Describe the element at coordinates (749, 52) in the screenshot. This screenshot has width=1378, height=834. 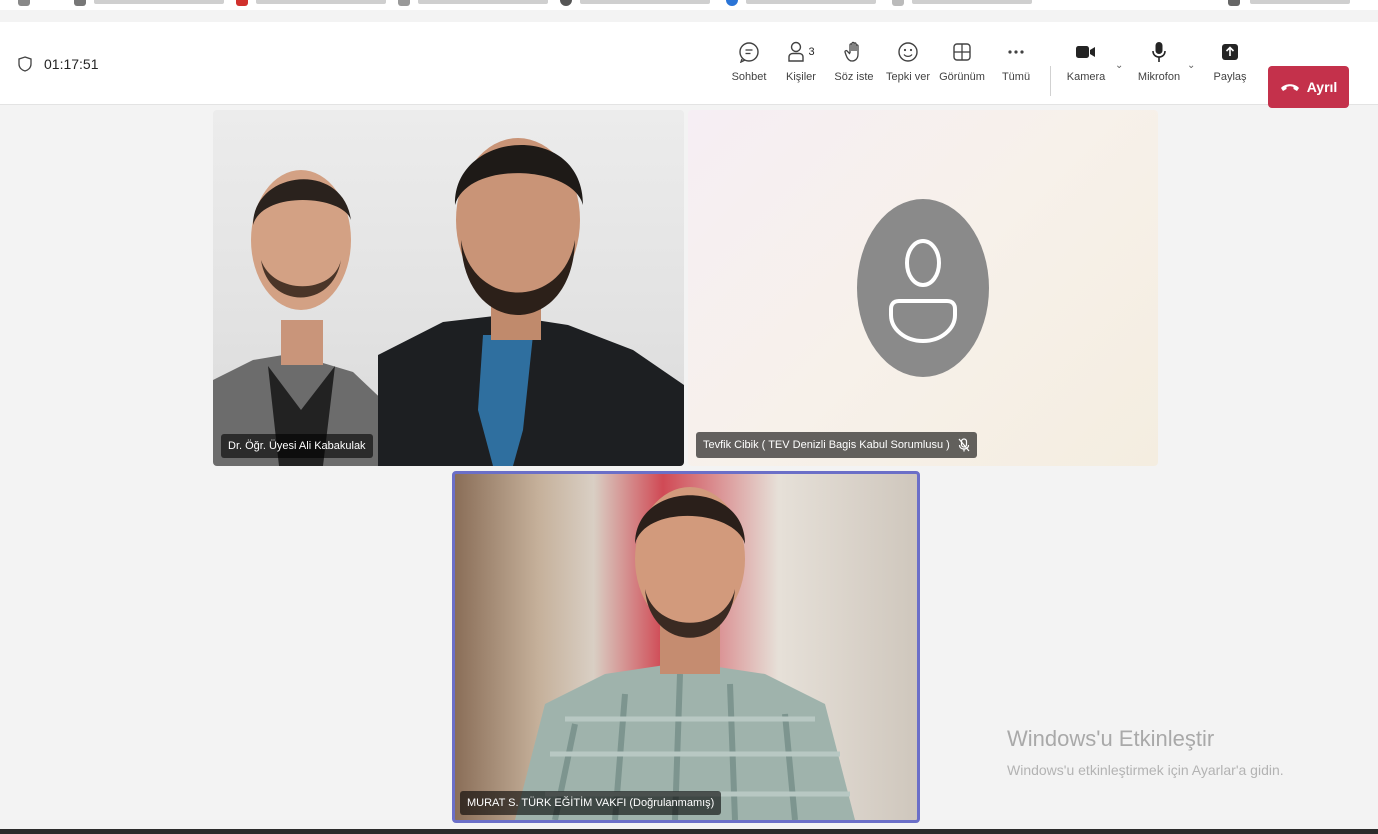
I see `chat-icon` at that location.